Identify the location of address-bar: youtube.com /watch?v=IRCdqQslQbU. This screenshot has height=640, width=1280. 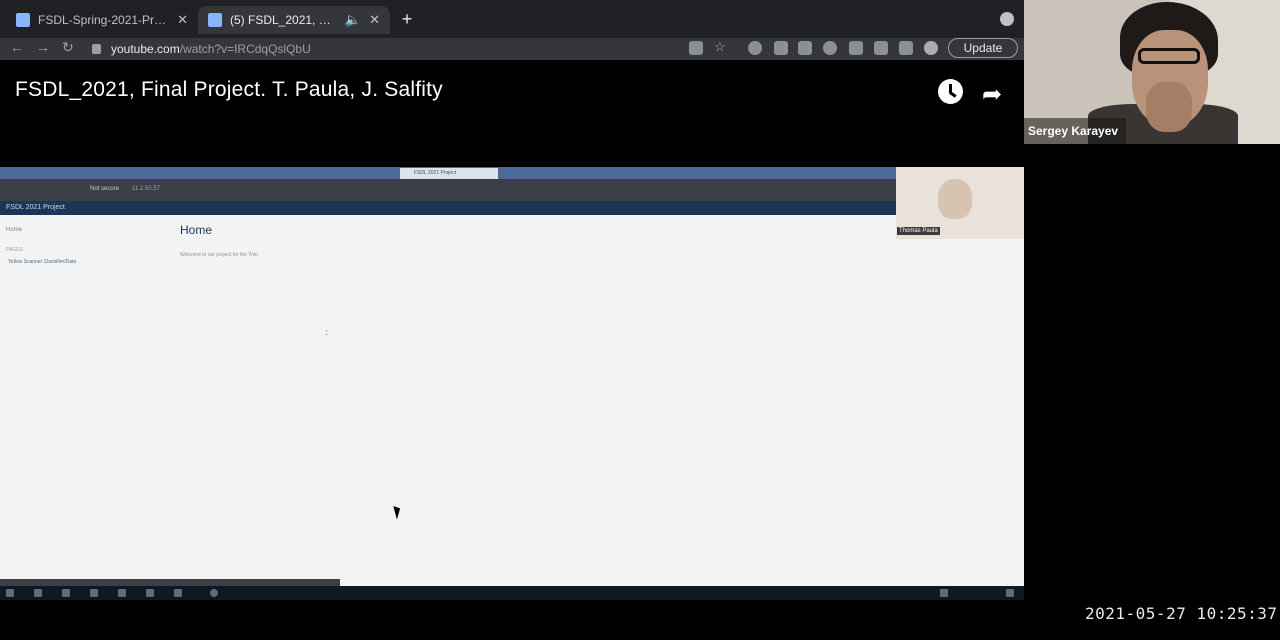
(201, 49).